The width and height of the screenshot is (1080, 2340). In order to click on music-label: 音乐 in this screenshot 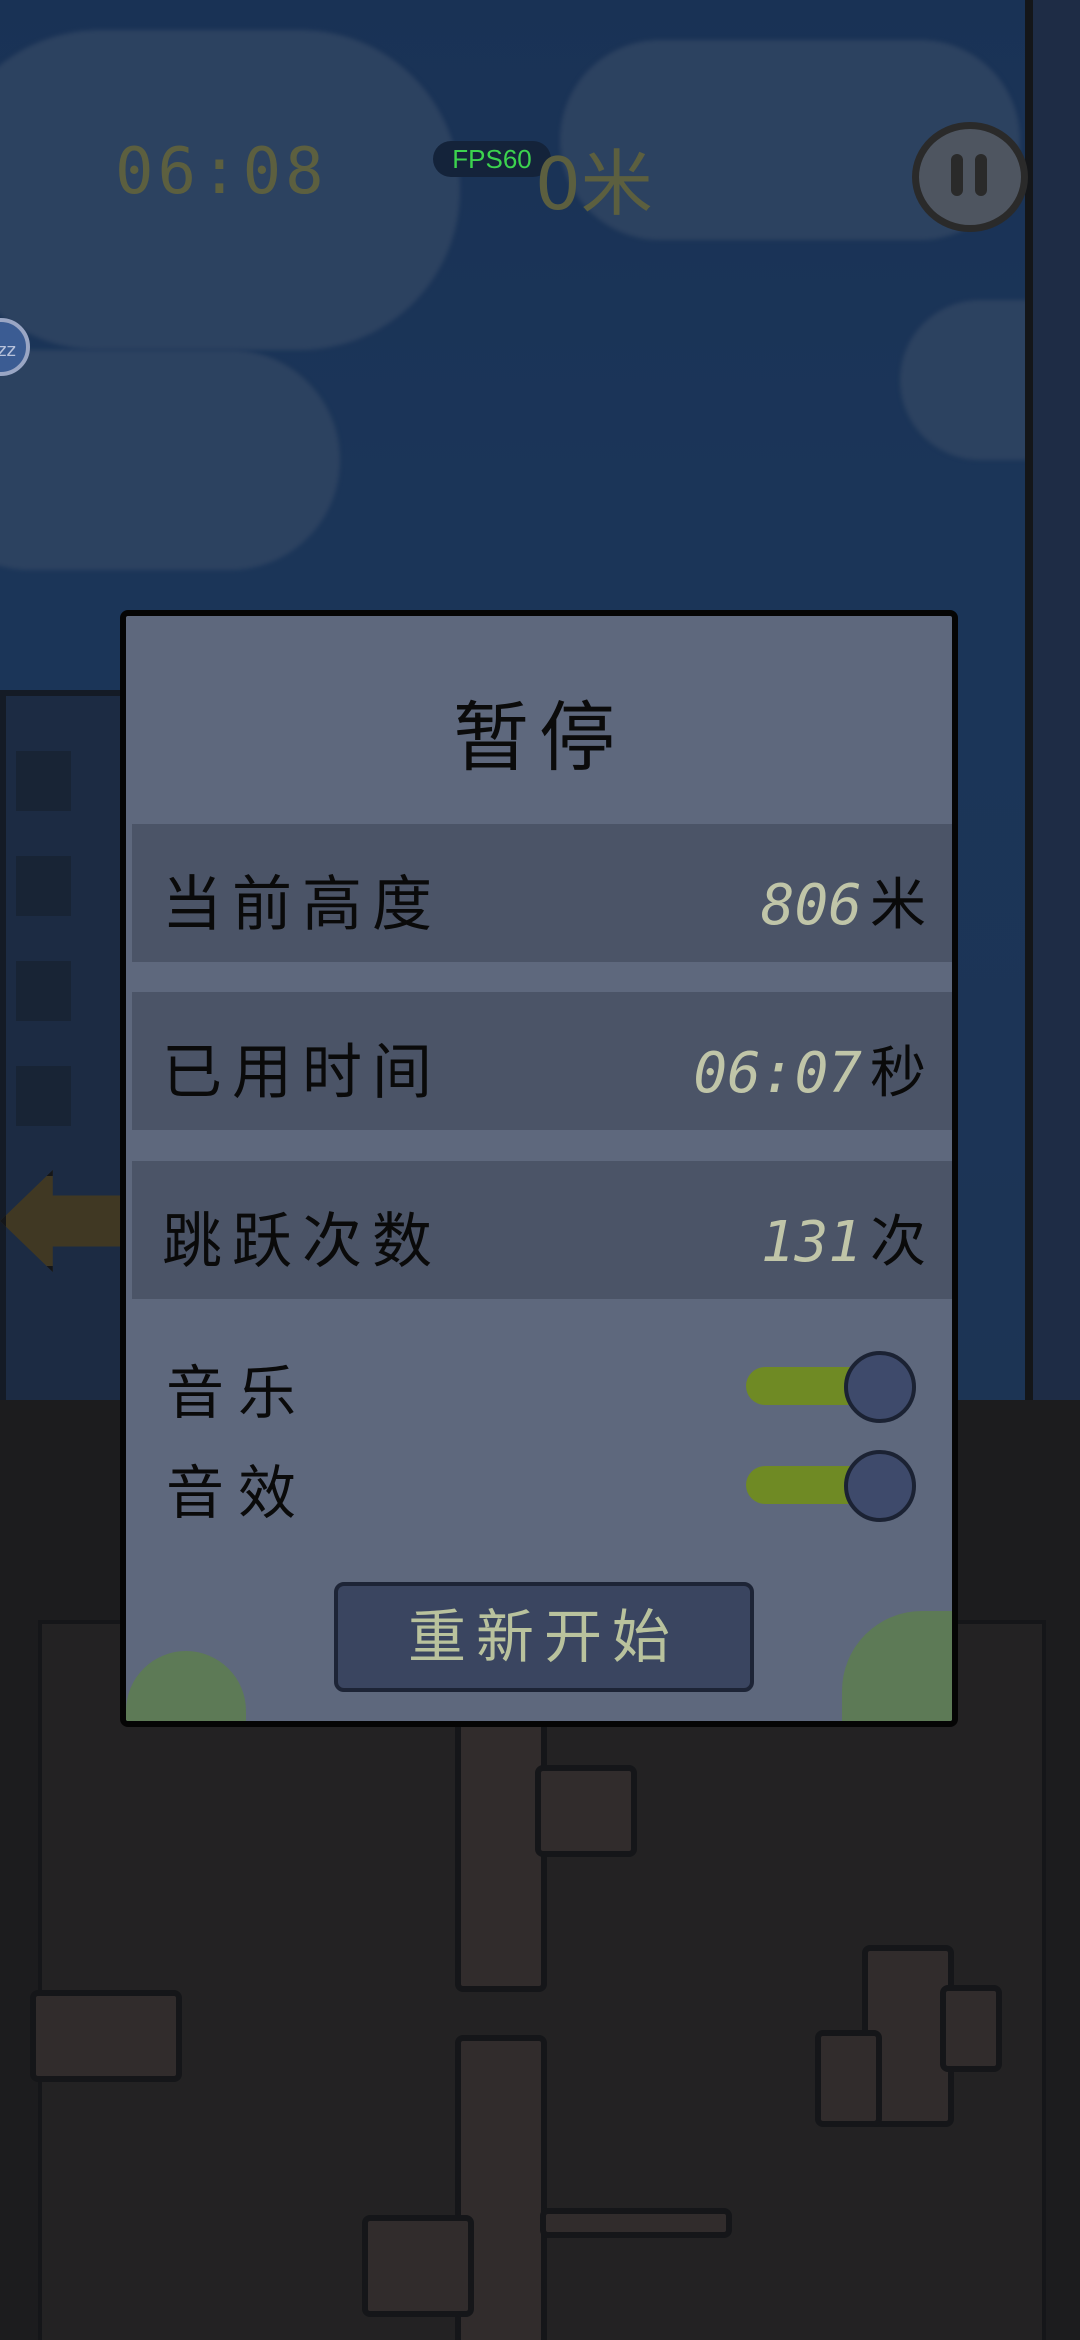, I will do `click(238, 1393)`.